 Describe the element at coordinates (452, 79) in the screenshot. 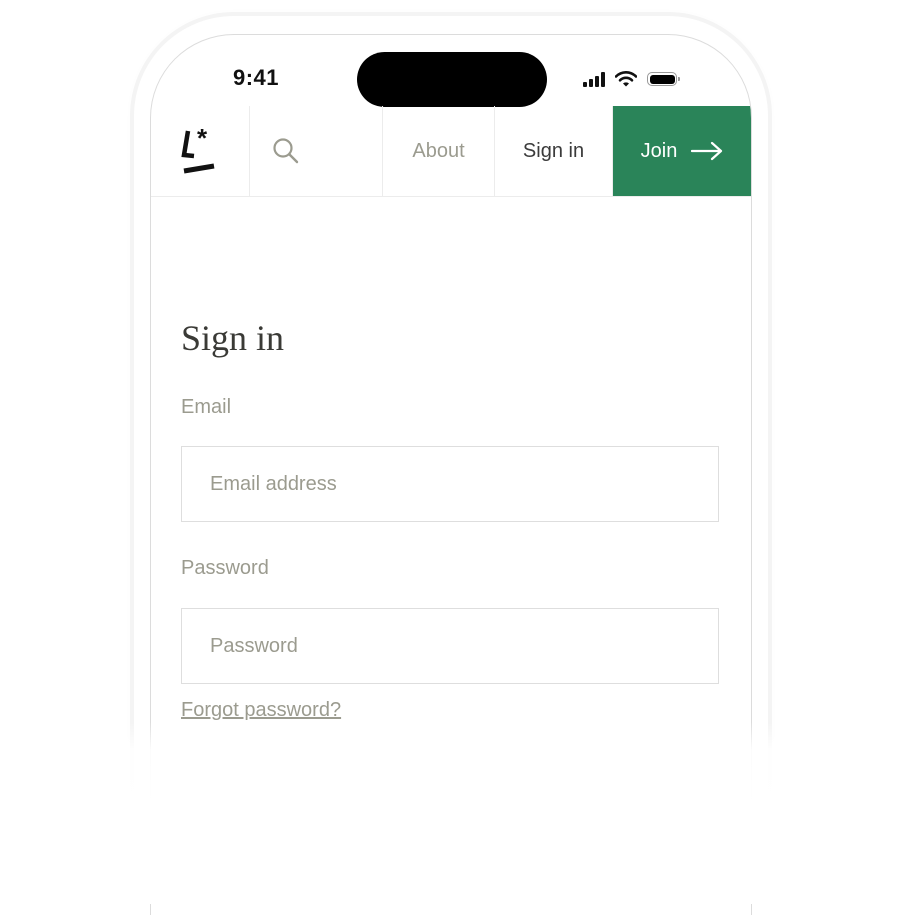

I see `dynamic-island` at that location.